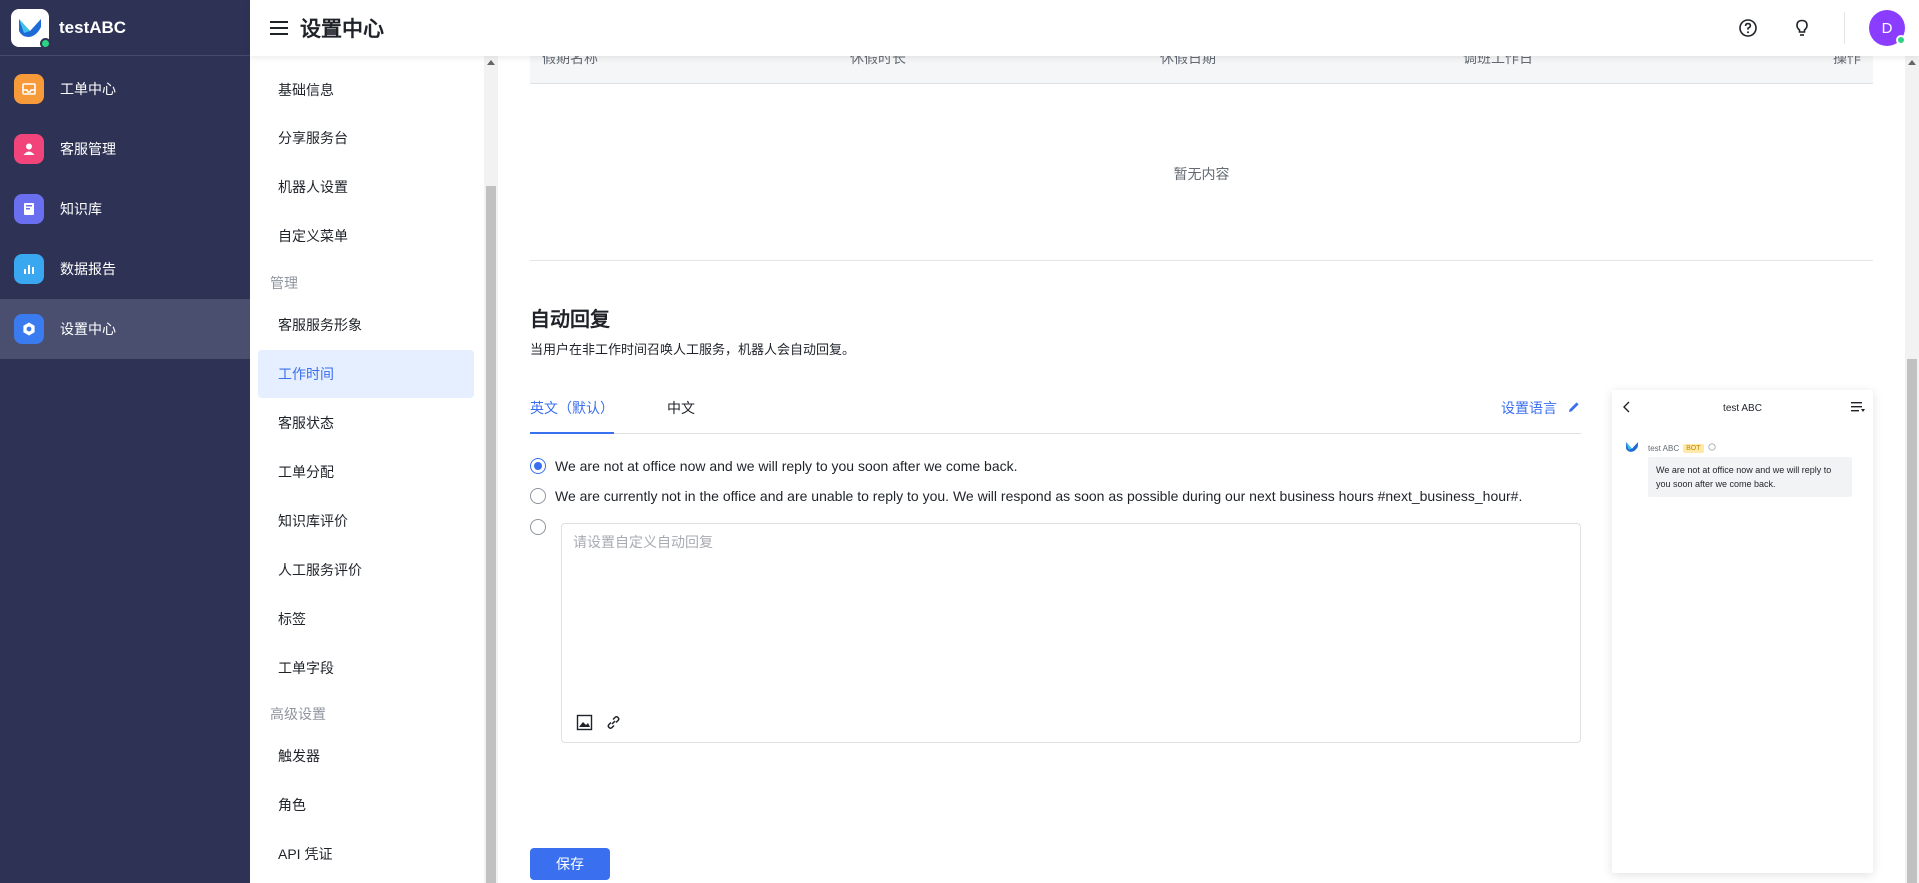  What do you see at coordinates (88, 149) in the screenshot?
I see `nav-label: 客服管理` at bounding box center [88, 149].